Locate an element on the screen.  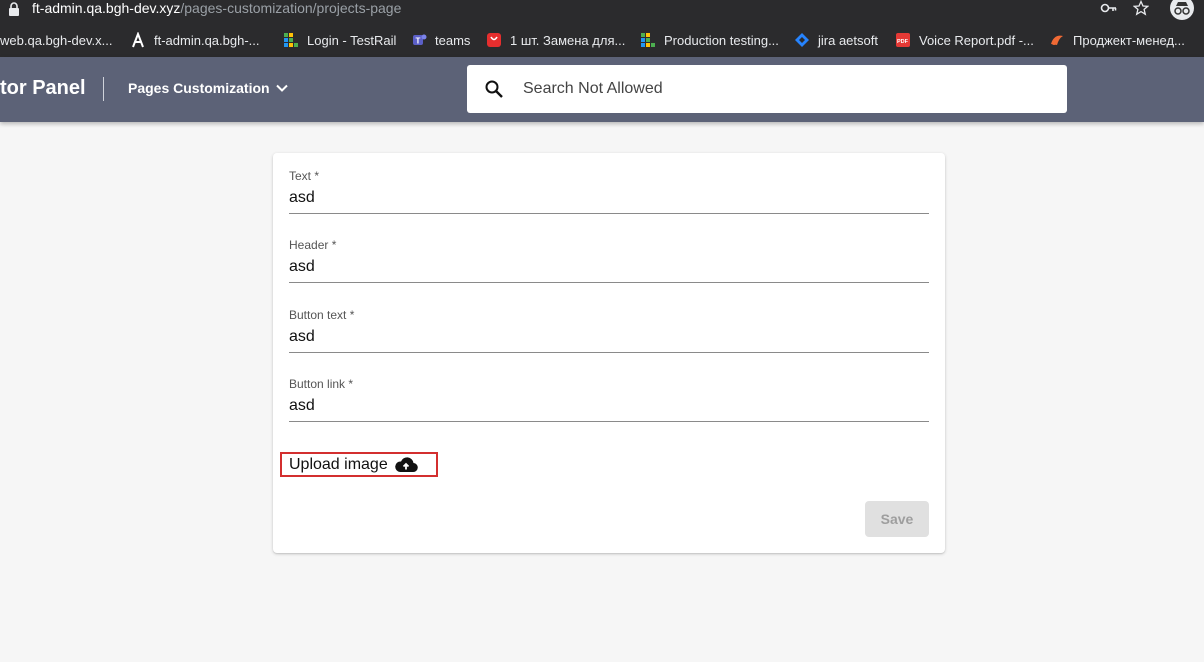
button-link-input is located at coordinates (609, 409).